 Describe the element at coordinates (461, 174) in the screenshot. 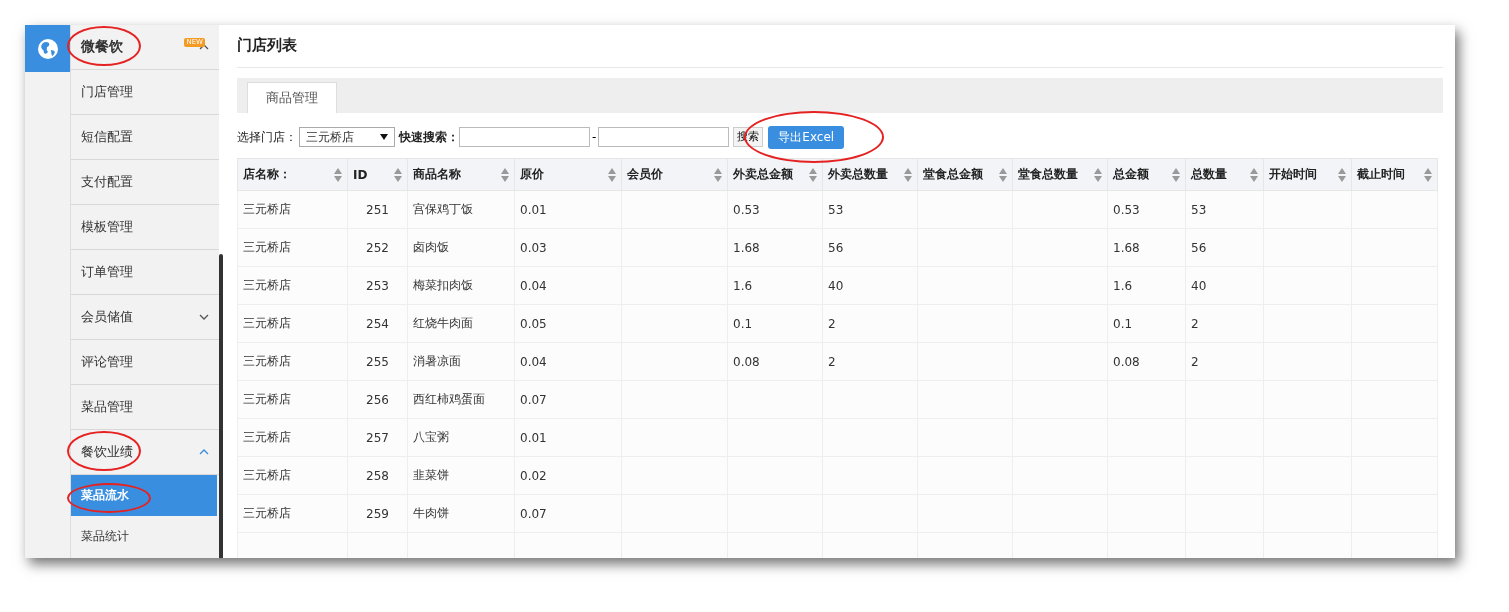

I see `column-header: 商品名称` at that location.